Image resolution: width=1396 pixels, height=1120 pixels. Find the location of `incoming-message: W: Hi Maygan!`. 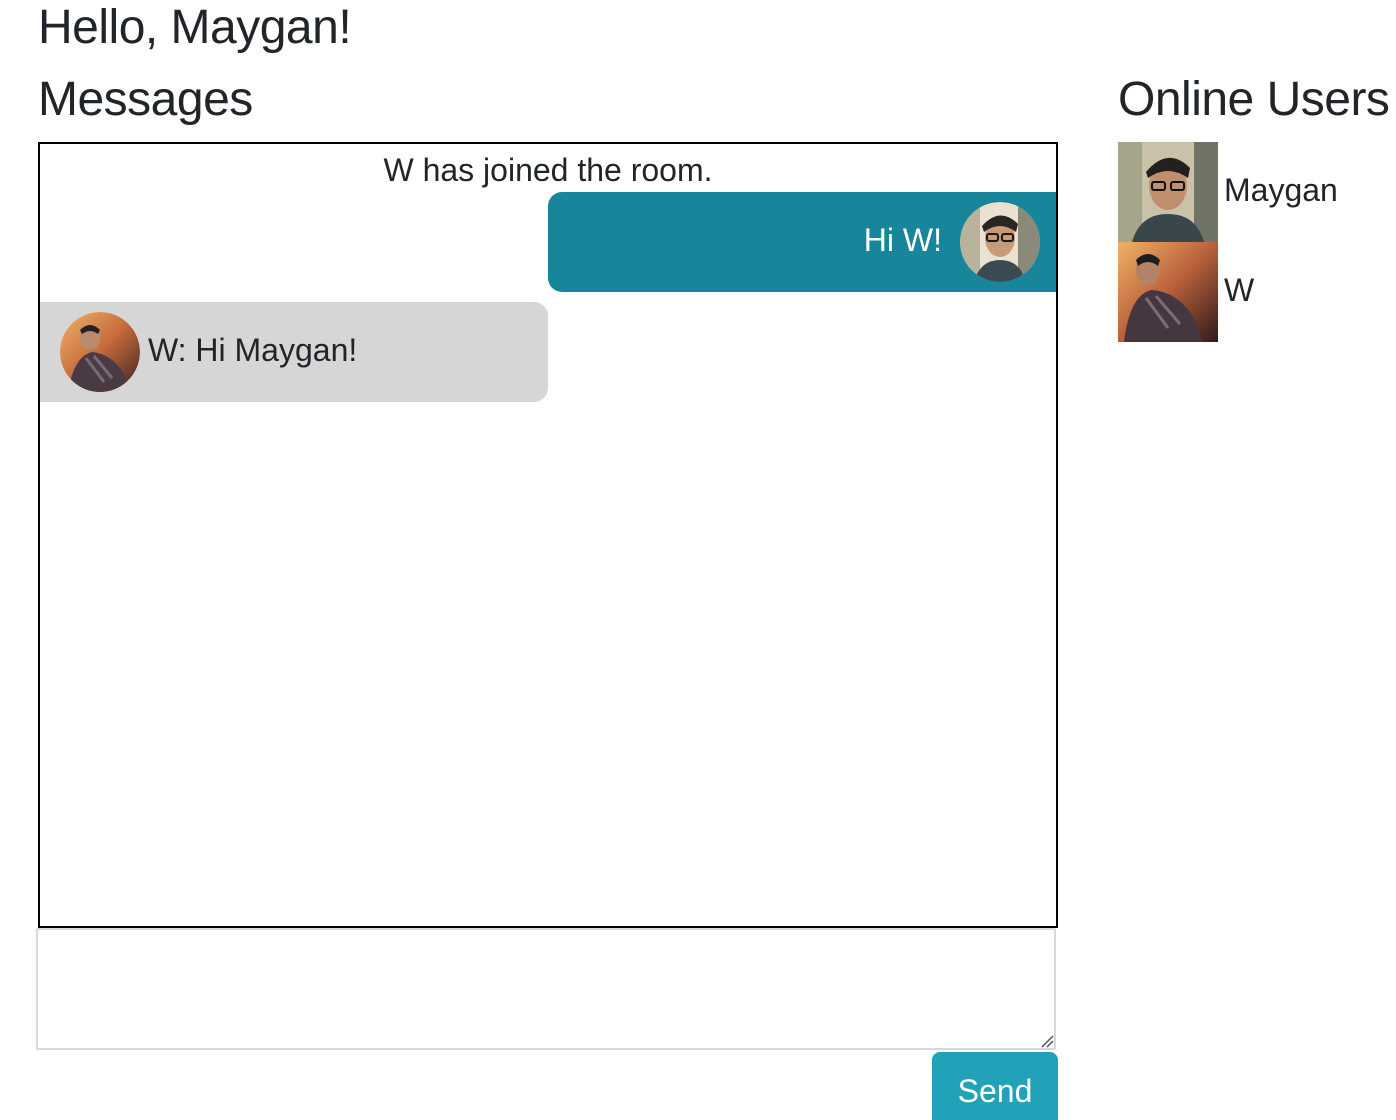

incoming-message: W: Hi Maygan! is located at coordinates (294, 352).